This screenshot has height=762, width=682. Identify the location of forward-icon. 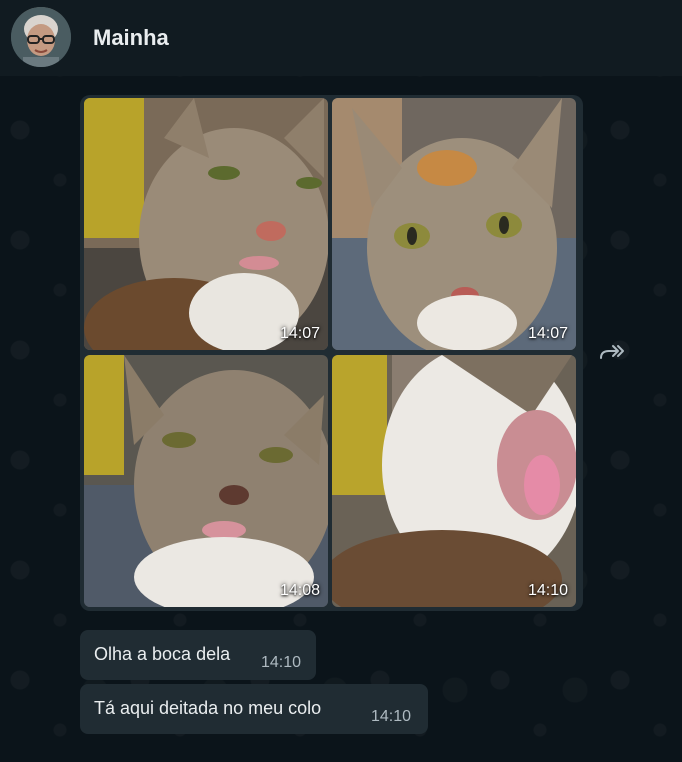
(612, 352).